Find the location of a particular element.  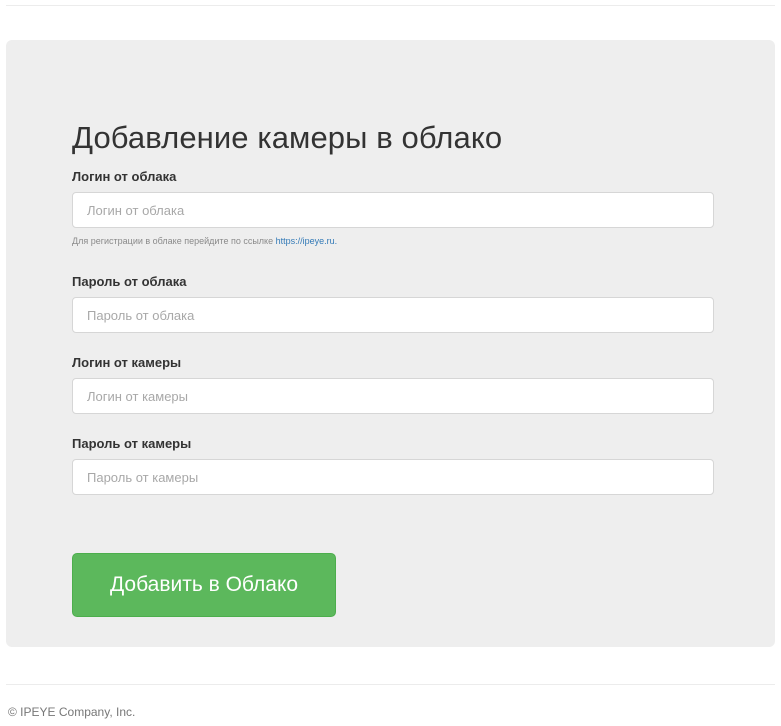

camera-login-input is located at coordinates (393, 396).